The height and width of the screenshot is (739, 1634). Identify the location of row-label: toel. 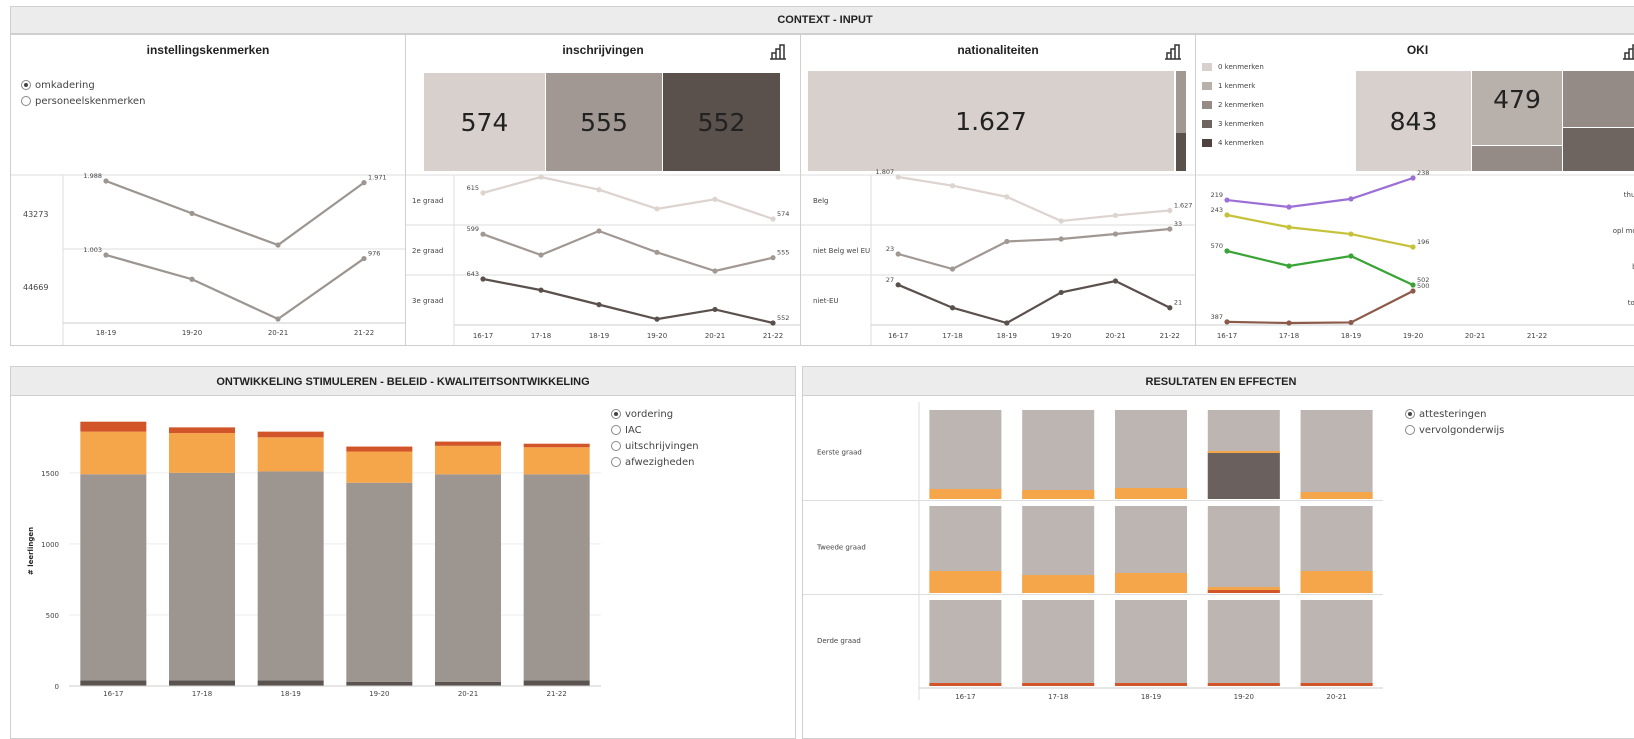
(1631, 303).